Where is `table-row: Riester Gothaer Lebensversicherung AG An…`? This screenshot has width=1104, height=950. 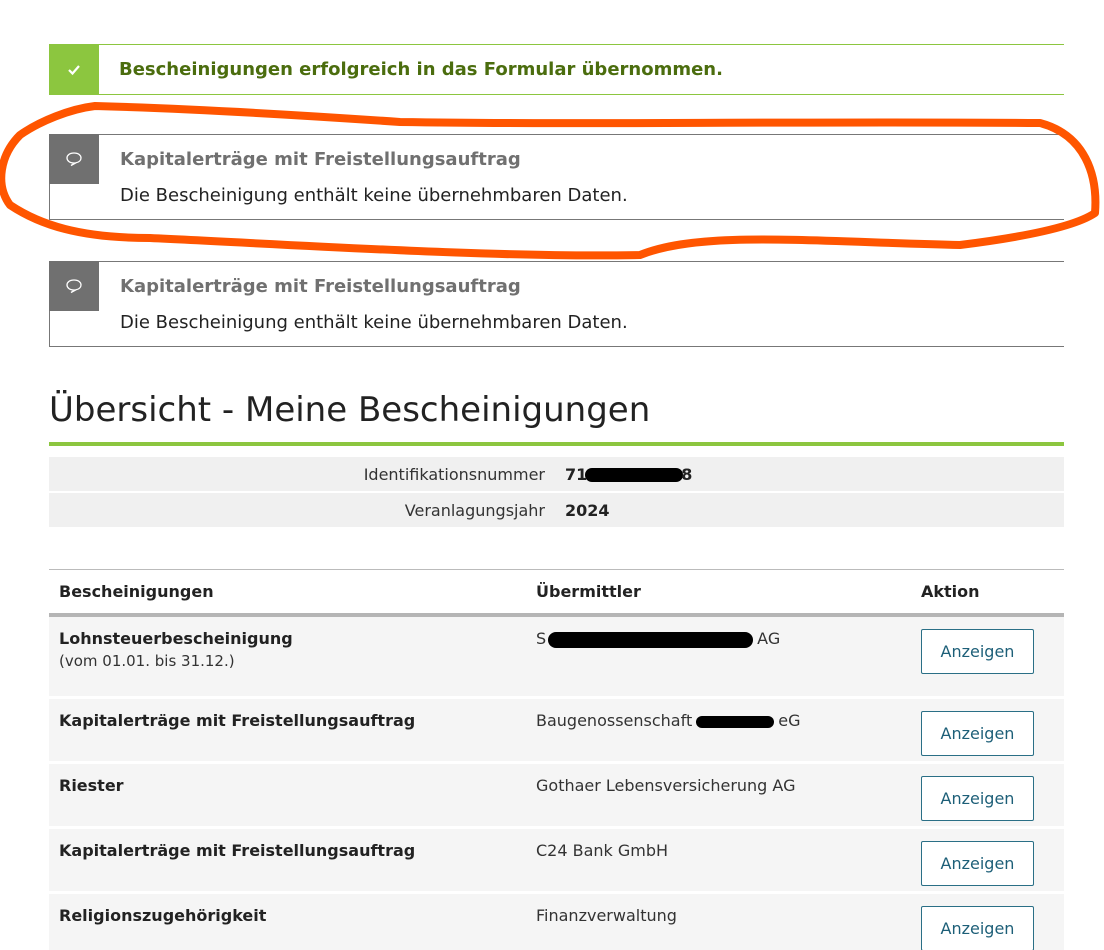 table-row: Riester Gothaer Lebensversicherung AG An… is located at coordinates (556, 795).